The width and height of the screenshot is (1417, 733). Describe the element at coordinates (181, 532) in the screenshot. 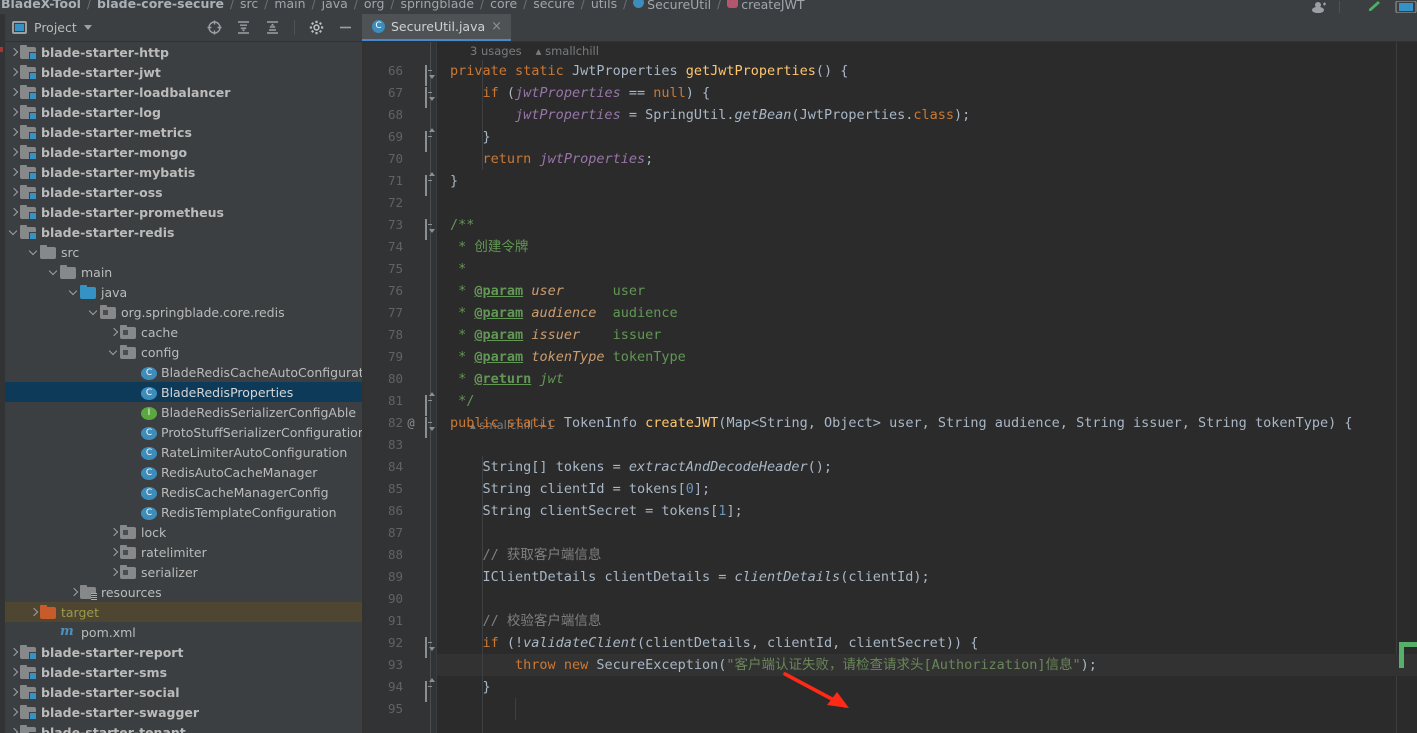

I see `tree-row: lock` at that location.